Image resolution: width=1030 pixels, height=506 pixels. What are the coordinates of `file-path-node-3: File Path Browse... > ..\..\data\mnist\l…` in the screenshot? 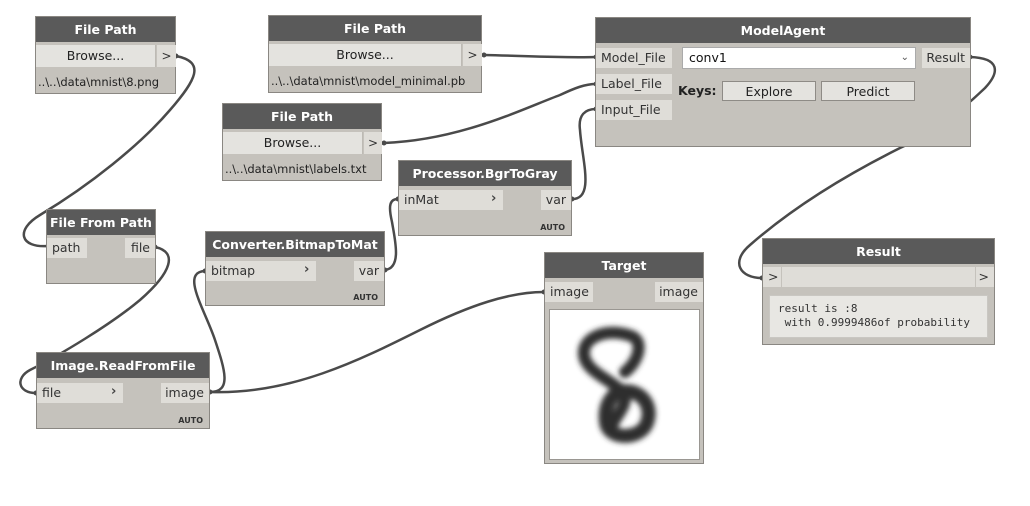 It's located at (302, 142).